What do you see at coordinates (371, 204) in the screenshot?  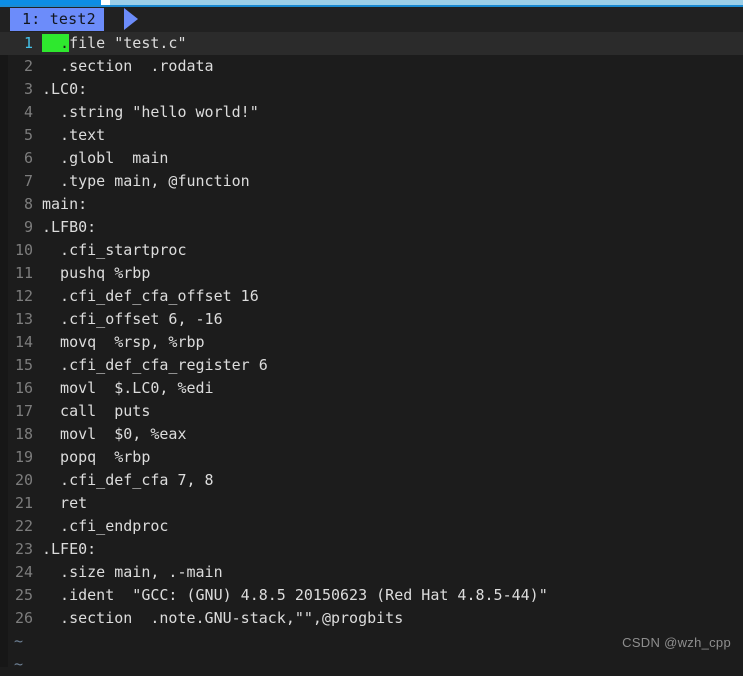 I see `code-line: 8 main:` at bounding box center [371, 204].